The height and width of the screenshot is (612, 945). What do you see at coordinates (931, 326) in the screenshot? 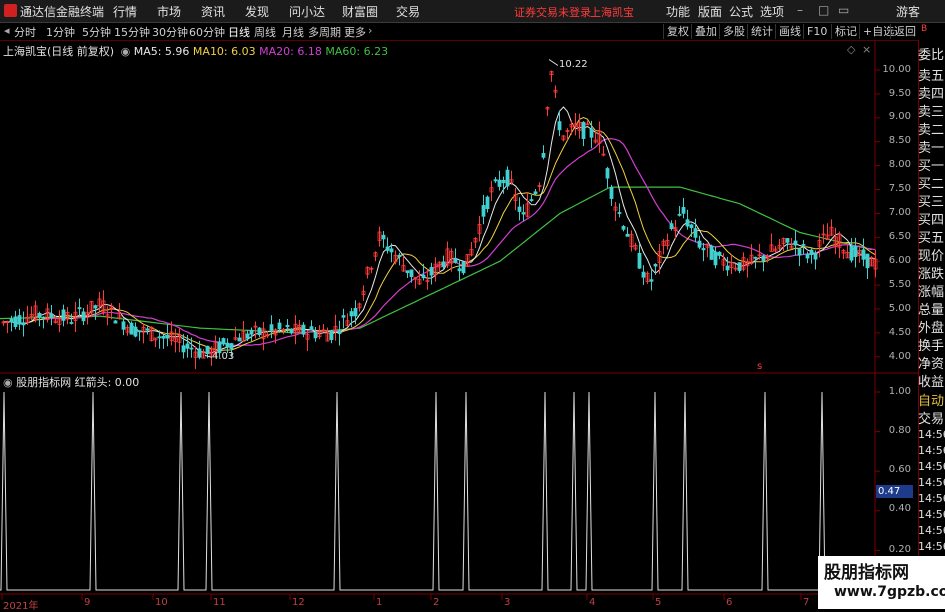
I see `side-item: 外盘` at bounding box center [931, 326].